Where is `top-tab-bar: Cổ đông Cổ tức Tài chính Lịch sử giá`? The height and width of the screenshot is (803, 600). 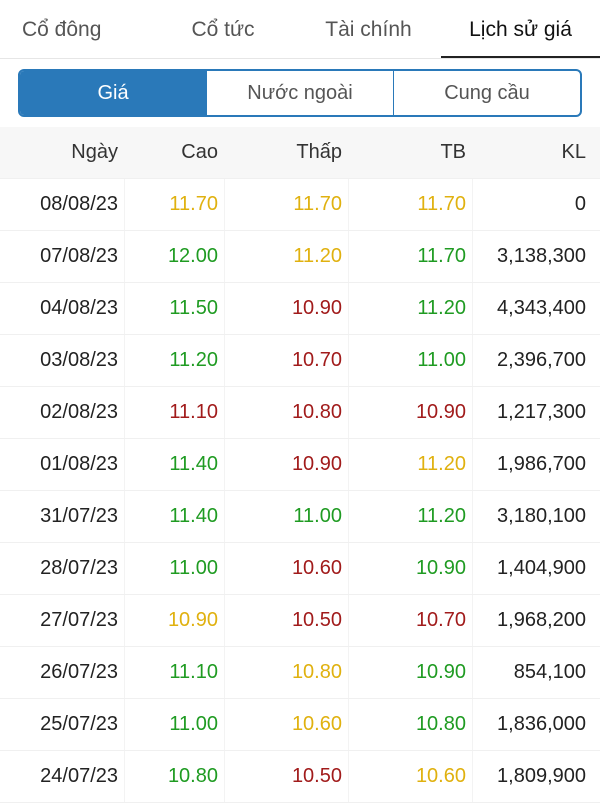 top-tab-bar: Cổ đông Cổ tức Tài chính Lịch sử giá is located at coordinates (300, 29).